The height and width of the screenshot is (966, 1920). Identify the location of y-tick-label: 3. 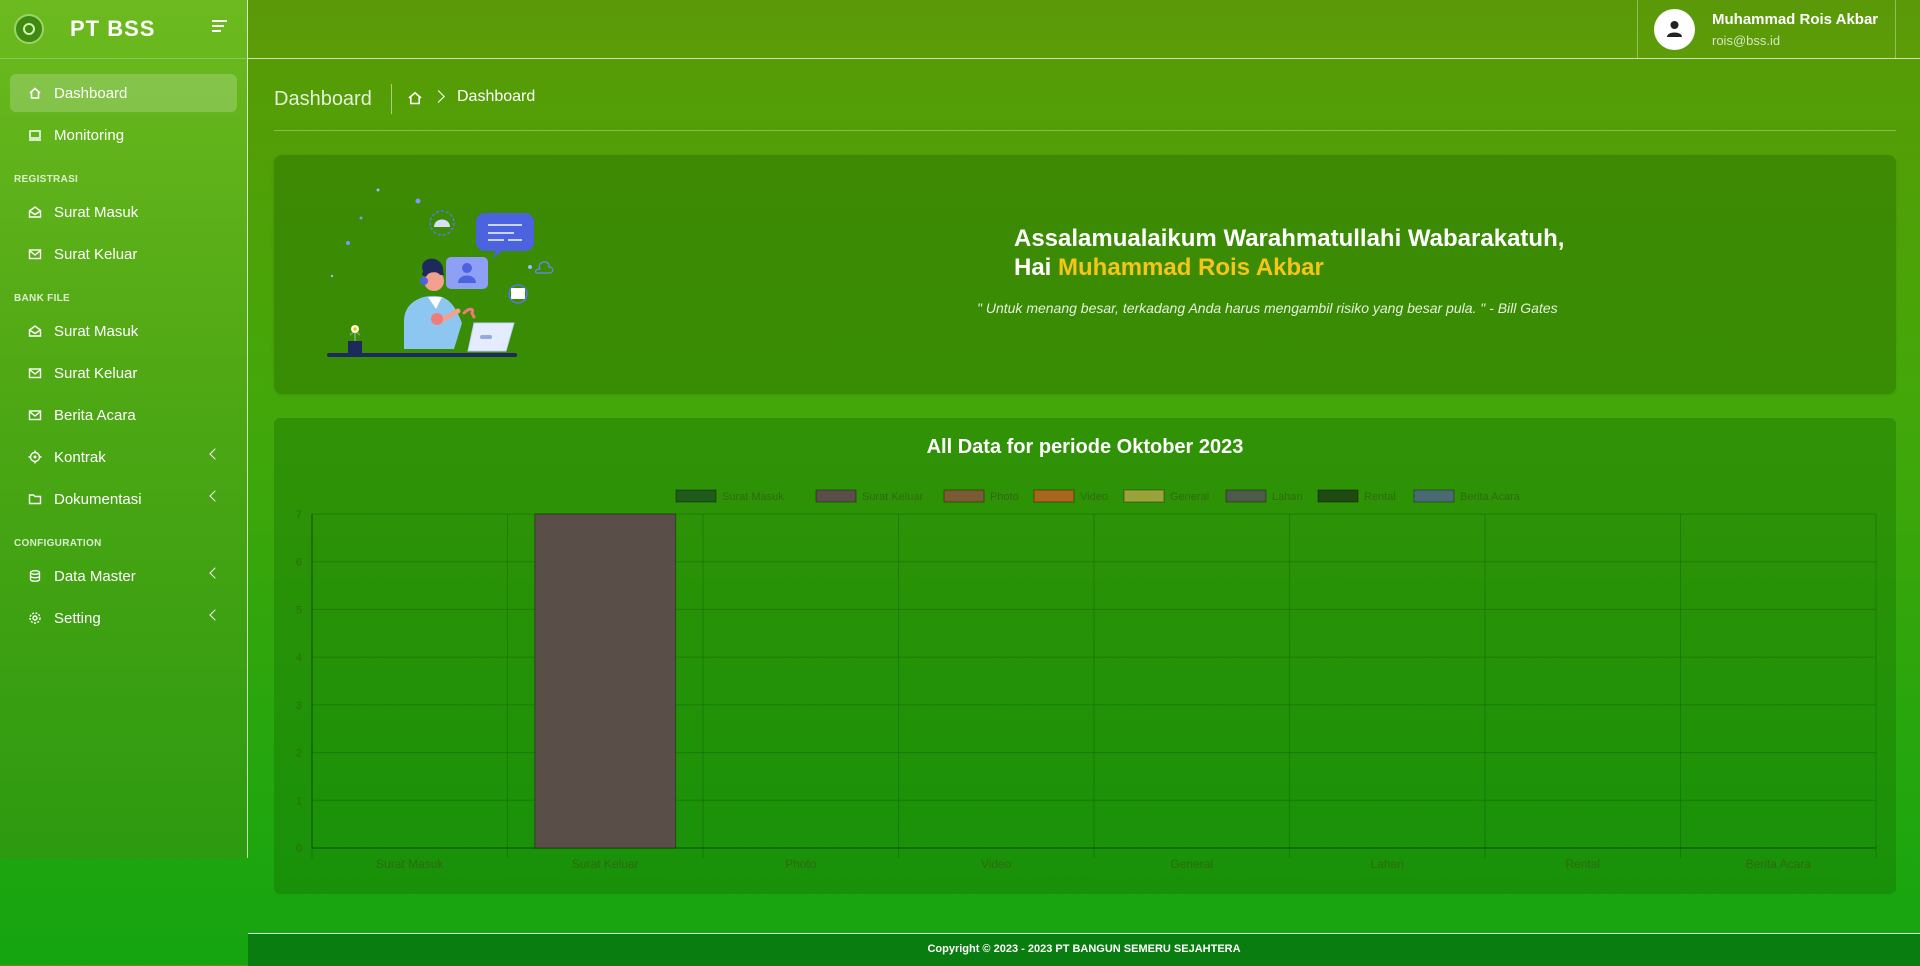
(299, 706).